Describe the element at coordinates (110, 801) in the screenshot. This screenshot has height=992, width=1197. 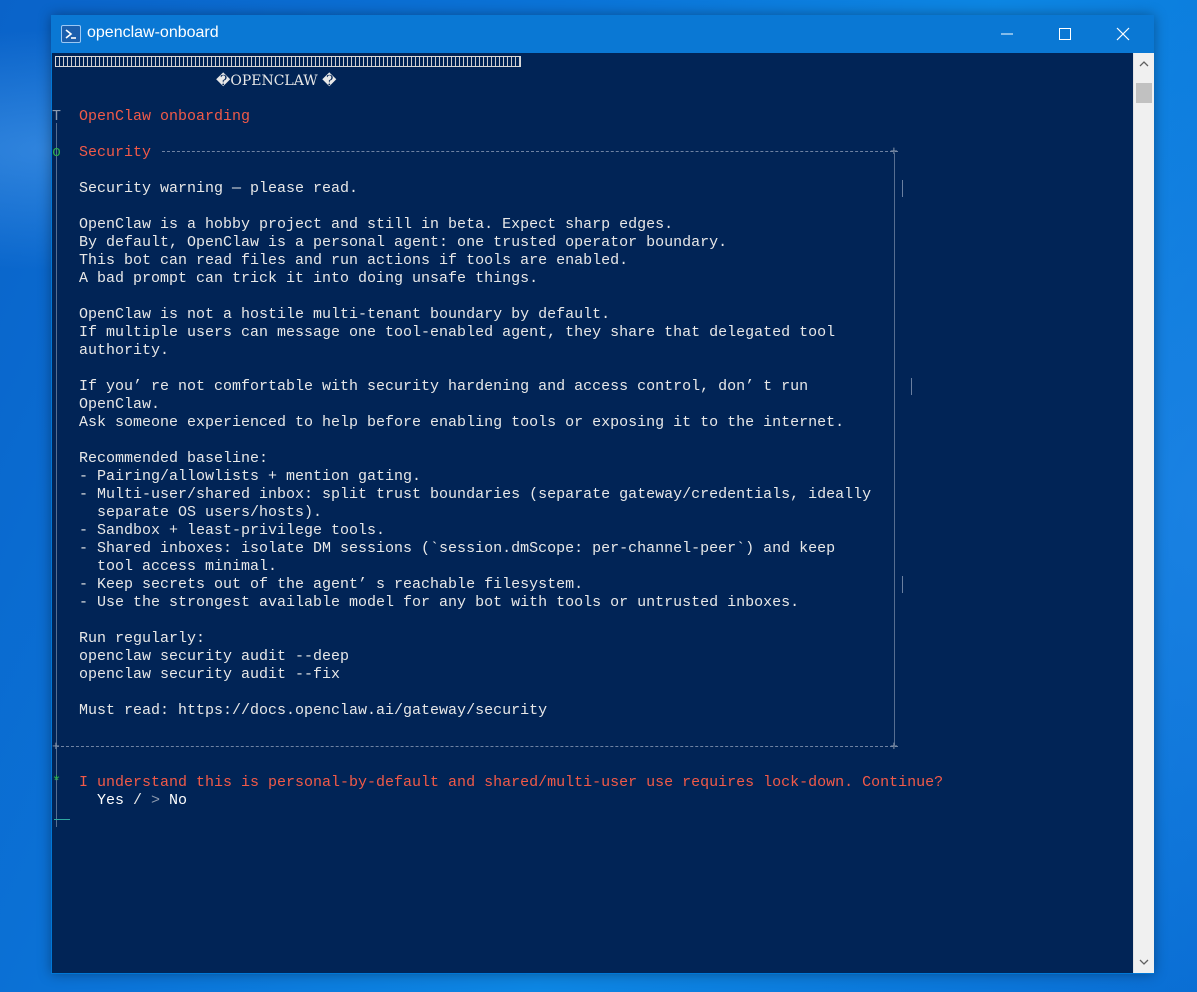
I see `option-yes: Yes` at that location.